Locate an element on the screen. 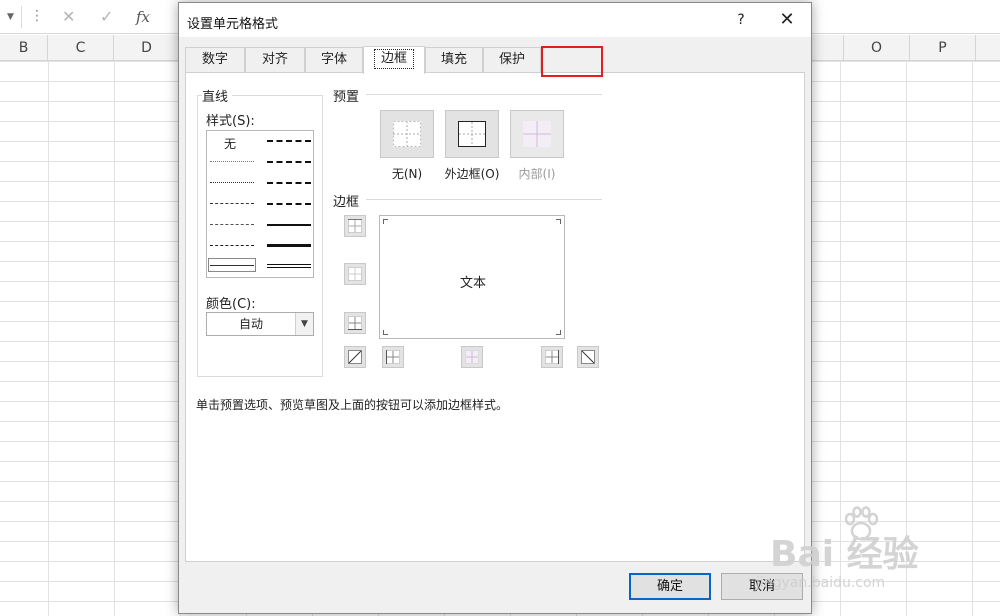  border-left-icon is located at coordinates (393, 357).